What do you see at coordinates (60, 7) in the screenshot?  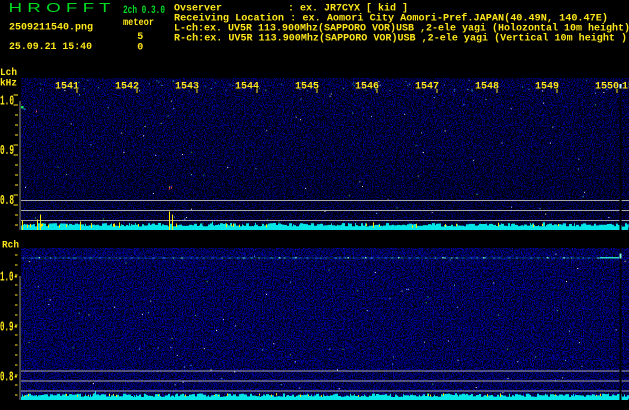 I see `svg-text: H R O F F T` at bounding box center [60, 7].